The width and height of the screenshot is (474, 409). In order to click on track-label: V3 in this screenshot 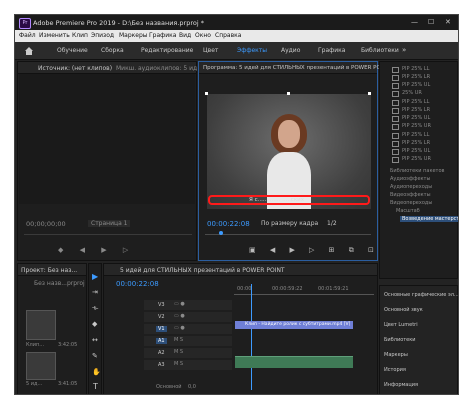, I will do `click(161, 305)`.